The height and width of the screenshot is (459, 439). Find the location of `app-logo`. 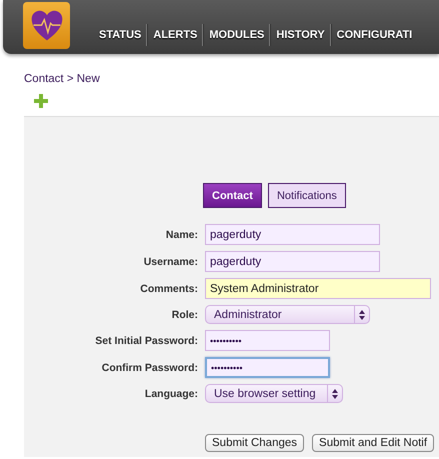

app-logo is located at coordinates (46, 25).